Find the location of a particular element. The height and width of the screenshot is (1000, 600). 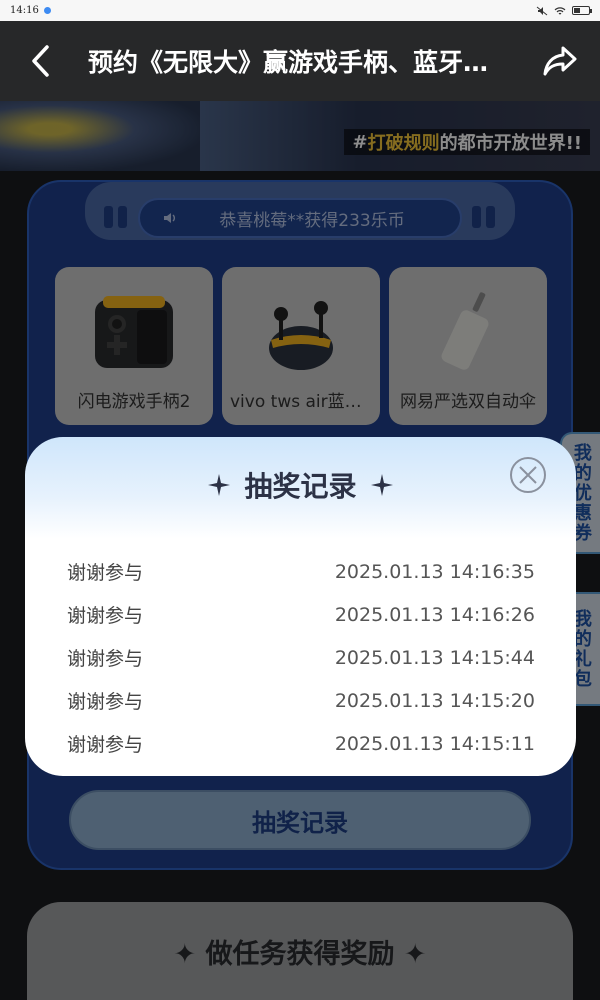

page-title: 预约《无限大》赢游戏手柄、蓝牙耳机等好礼 is located at coordinates (304, 62).